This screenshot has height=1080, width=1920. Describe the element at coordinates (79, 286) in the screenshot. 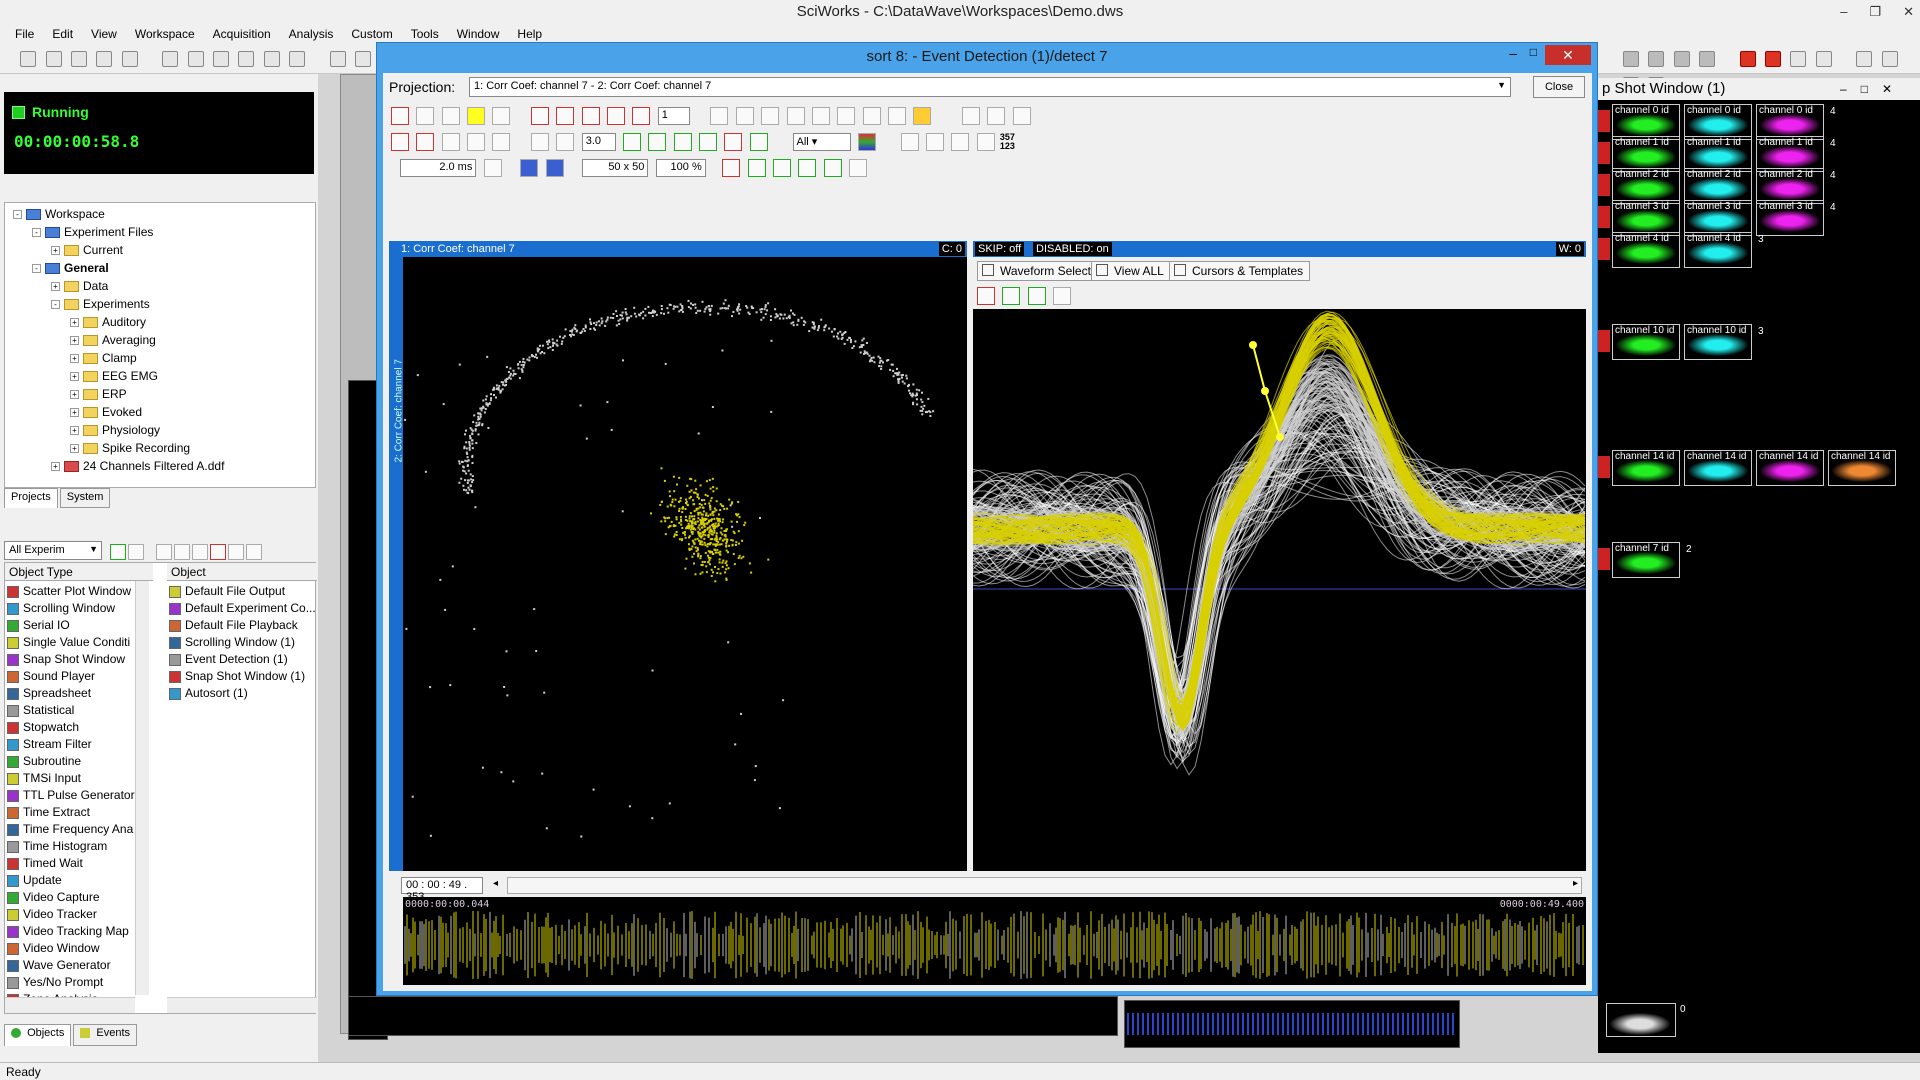

I see `tree-node: + Data` at that location.